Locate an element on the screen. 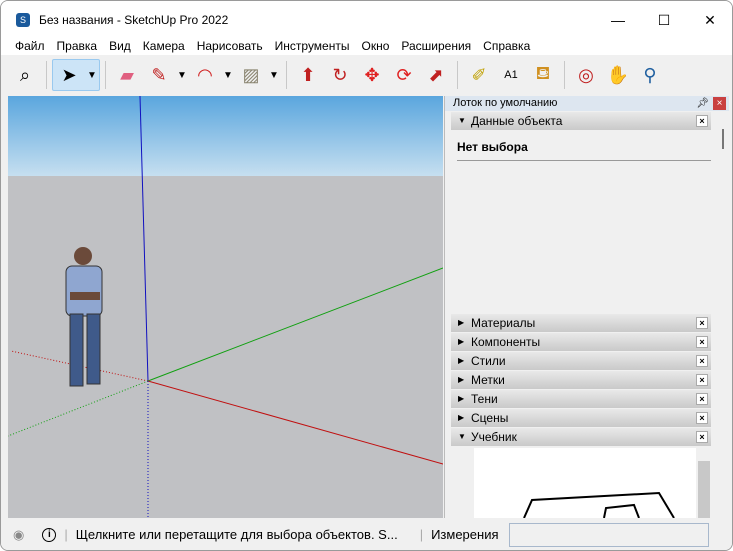  menu-edit: Правка is located at coordinates (77, 46).